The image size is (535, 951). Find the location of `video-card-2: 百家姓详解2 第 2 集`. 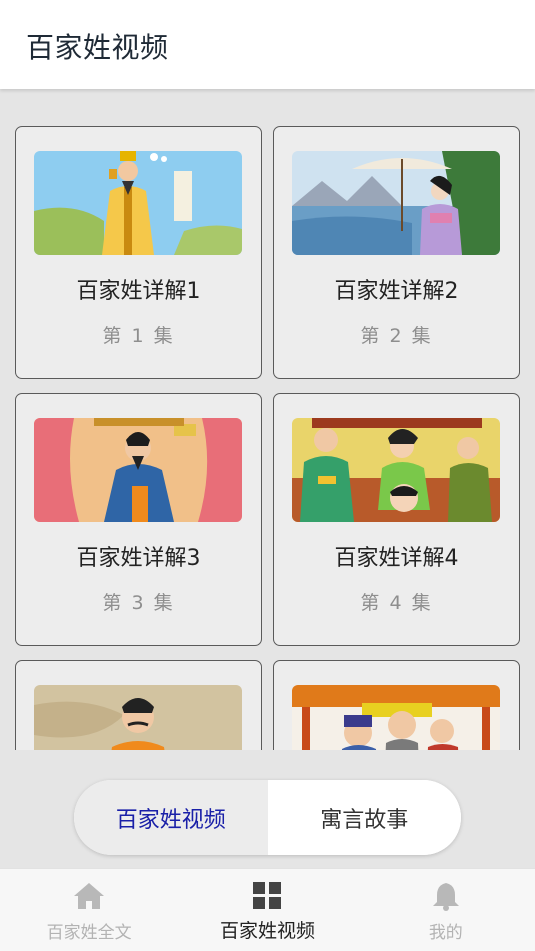

video-card-2: 百家姓详解2 第 2 集 is located at coordinates (396, 252).